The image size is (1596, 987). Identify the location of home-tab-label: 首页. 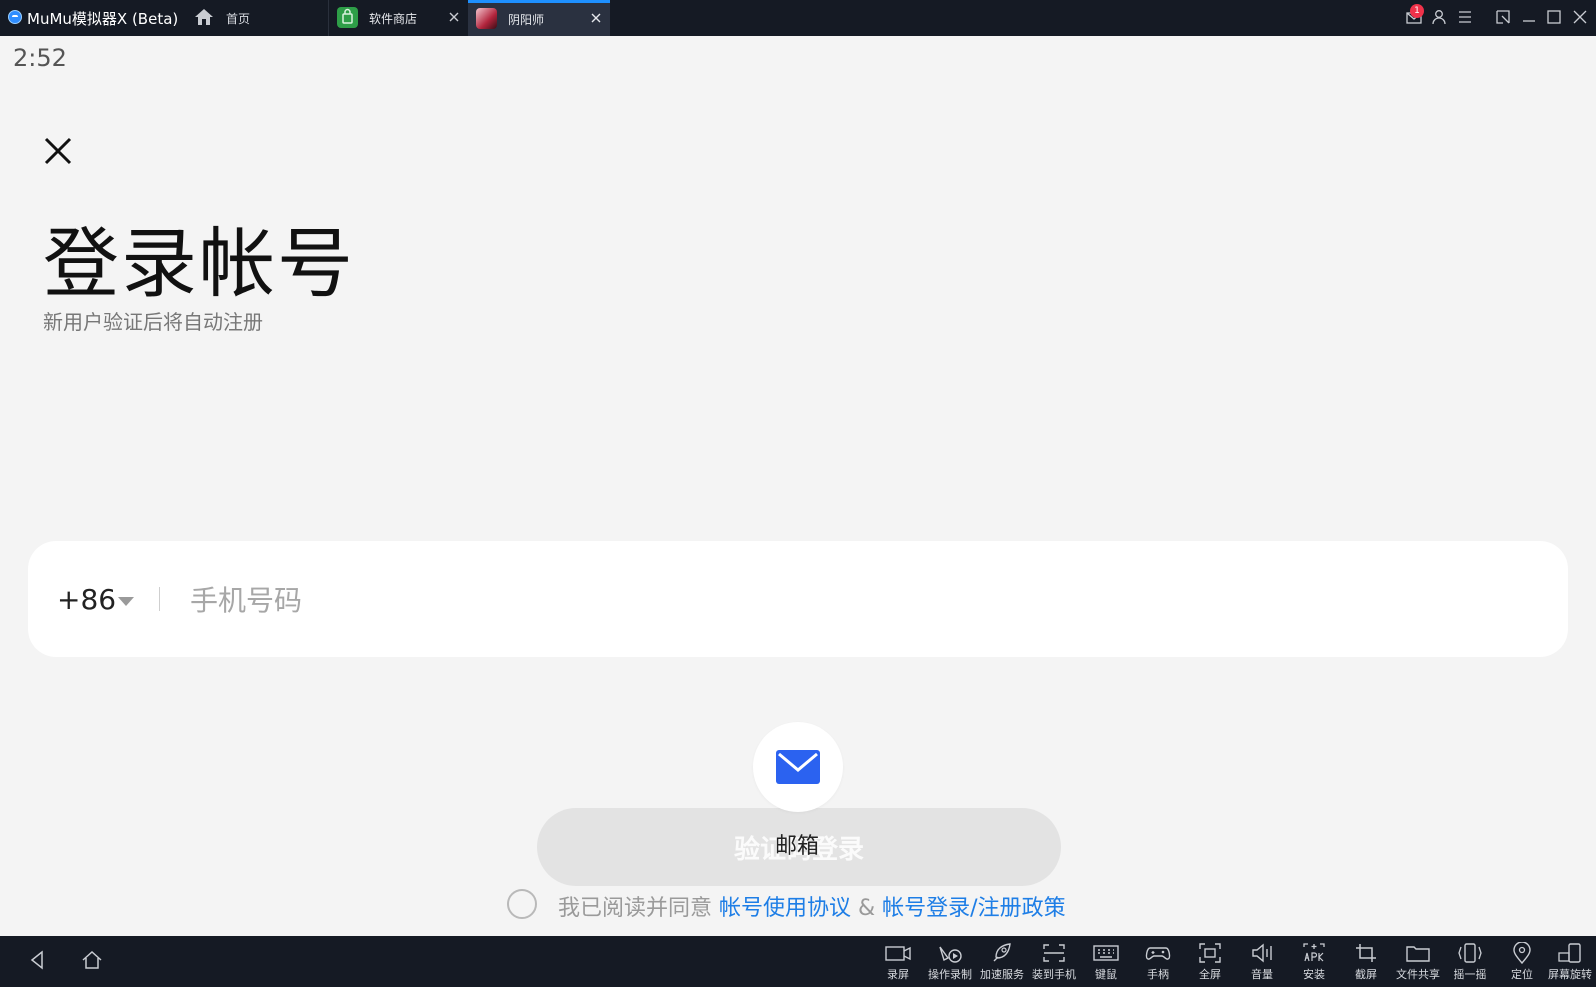
(238, 18).